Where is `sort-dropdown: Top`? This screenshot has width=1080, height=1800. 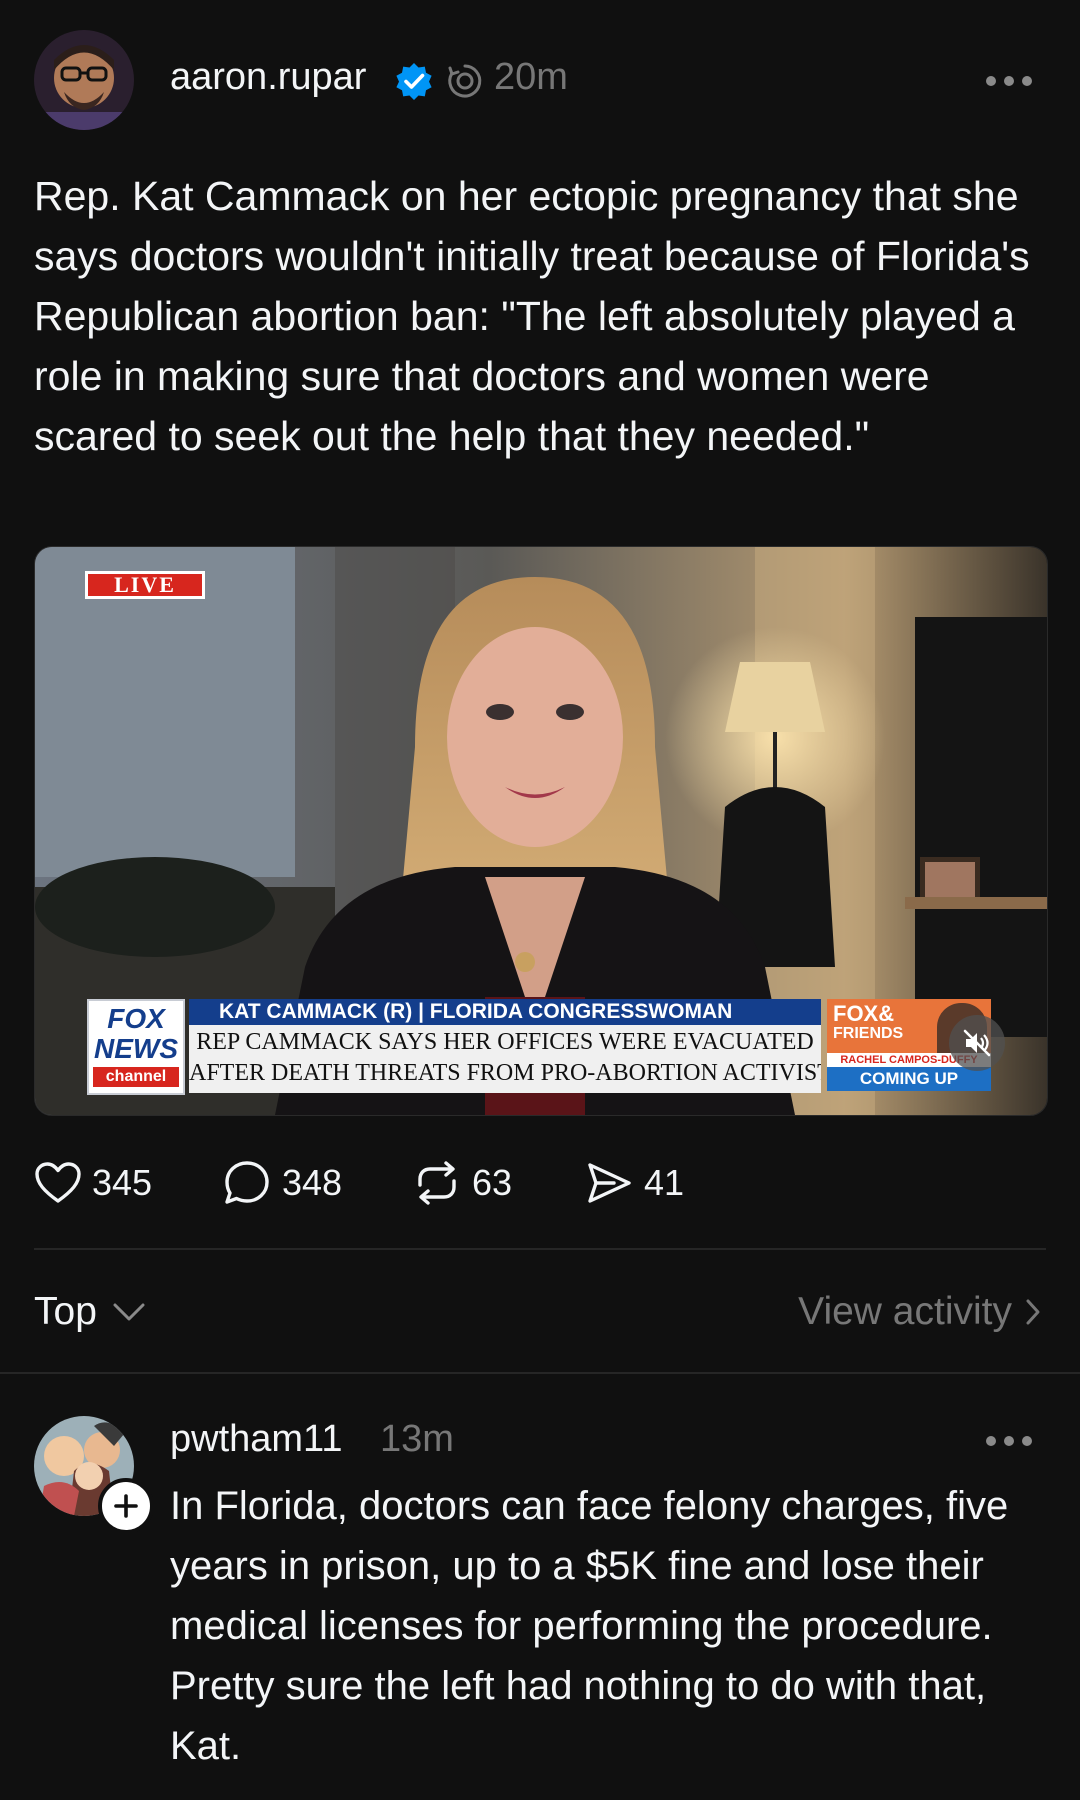 sort-dropdown: Top is located at coordinates (90, 1312).